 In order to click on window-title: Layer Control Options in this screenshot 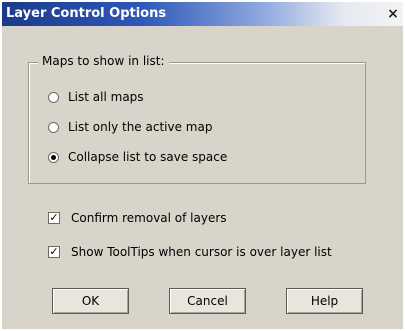, I will do `click(86, 13)`.